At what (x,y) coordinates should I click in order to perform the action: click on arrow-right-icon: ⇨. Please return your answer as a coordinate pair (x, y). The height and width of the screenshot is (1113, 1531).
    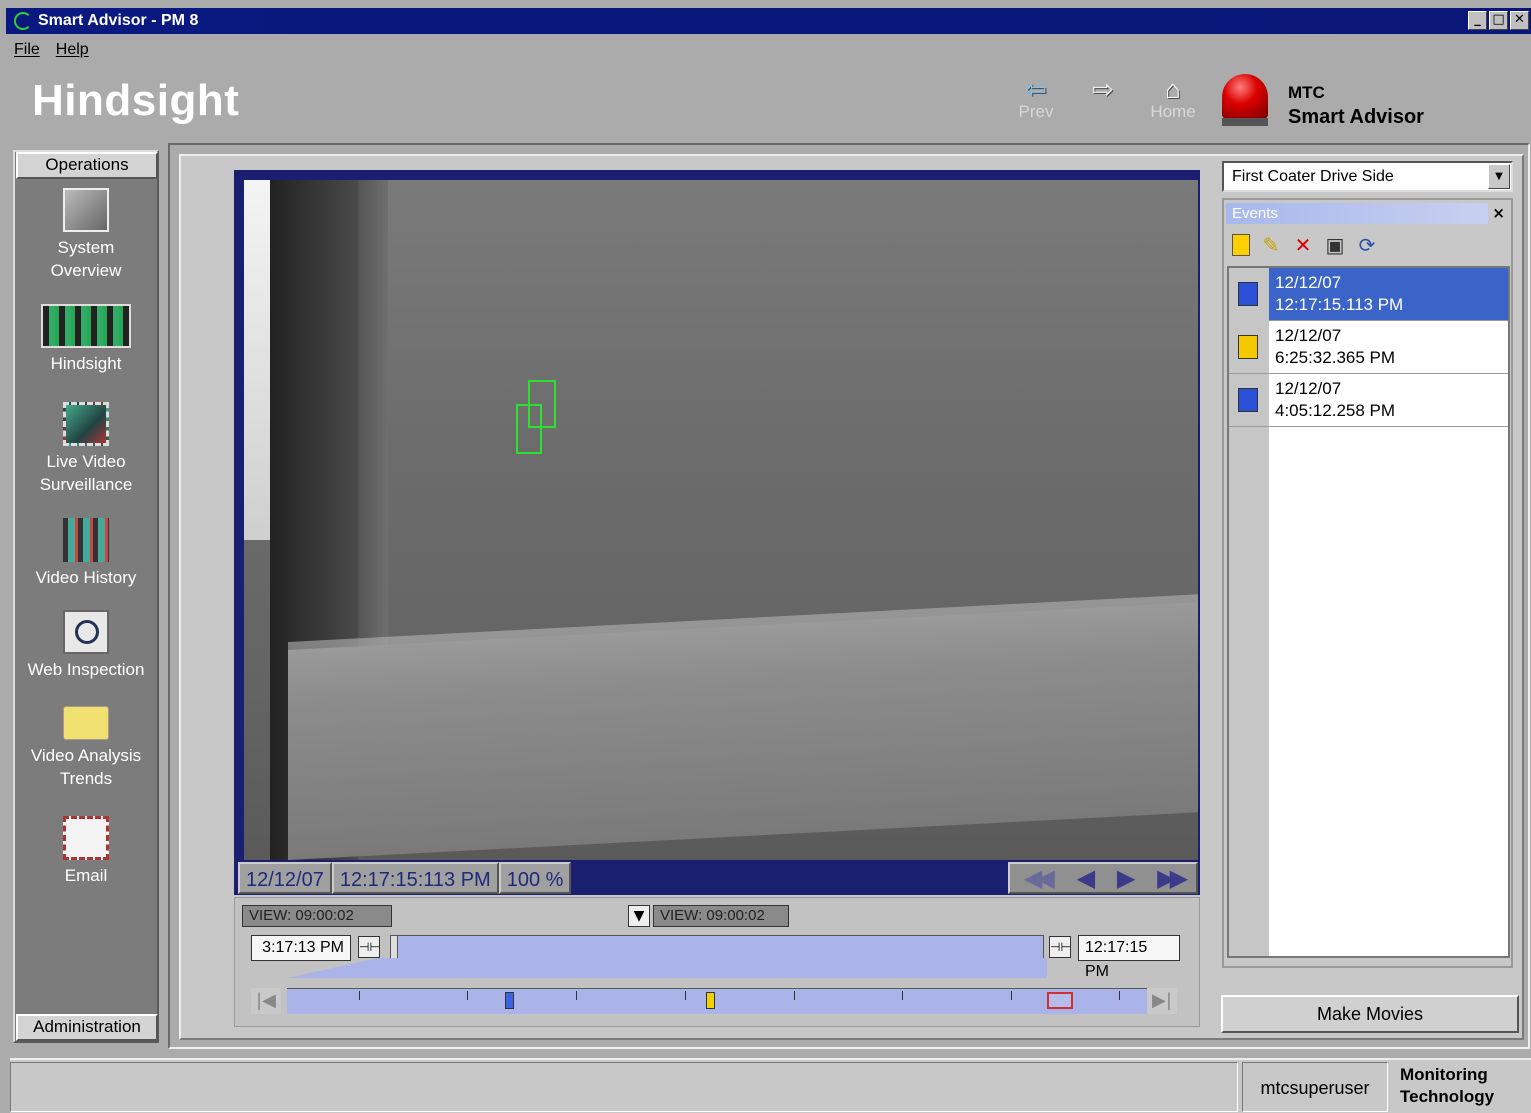
    Looking at the image, I should click on (1103, 89).